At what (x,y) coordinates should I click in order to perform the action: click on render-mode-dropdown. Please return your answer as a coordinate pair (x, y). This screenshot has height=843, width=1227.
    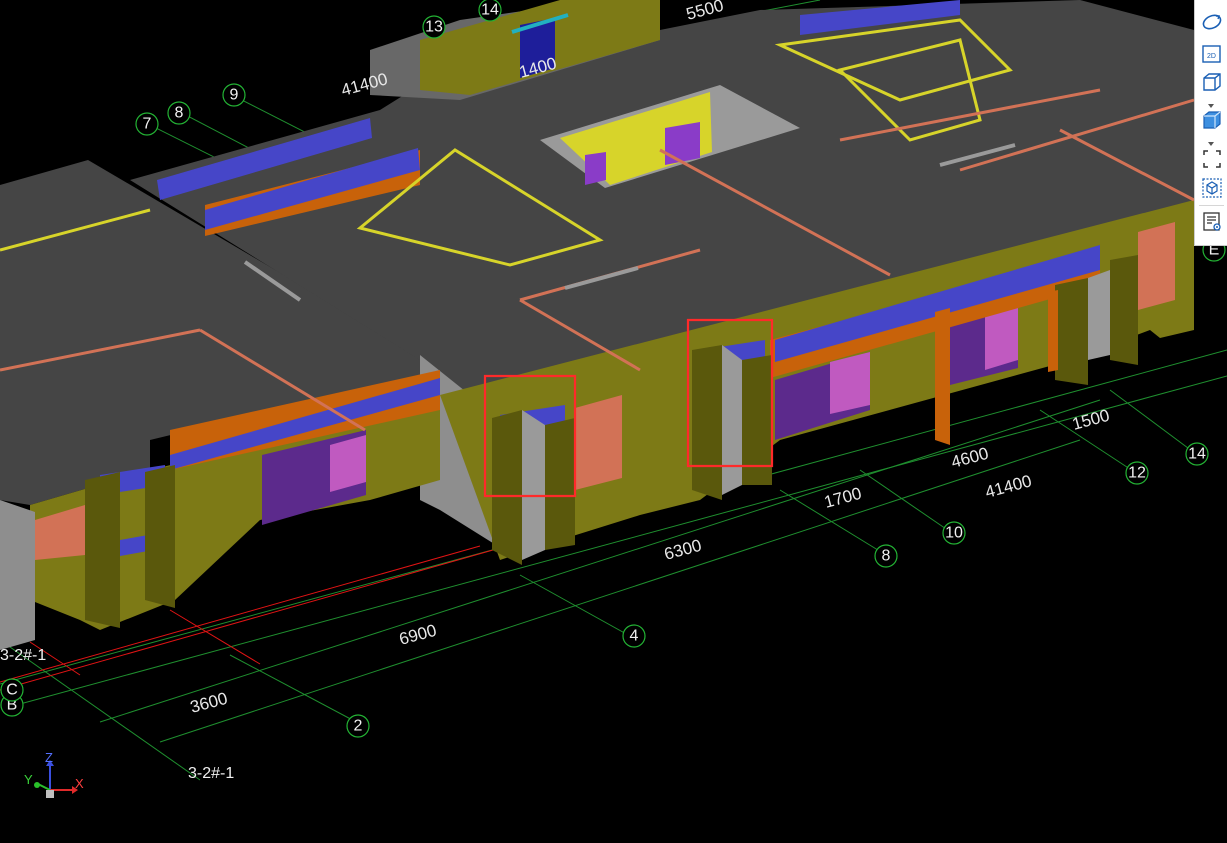
    Looking at the image, I should click on (1211, 140).